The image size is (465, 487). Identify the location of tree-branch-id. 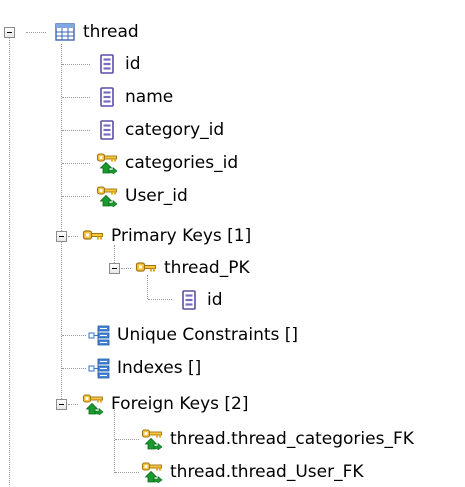
(76, 64).